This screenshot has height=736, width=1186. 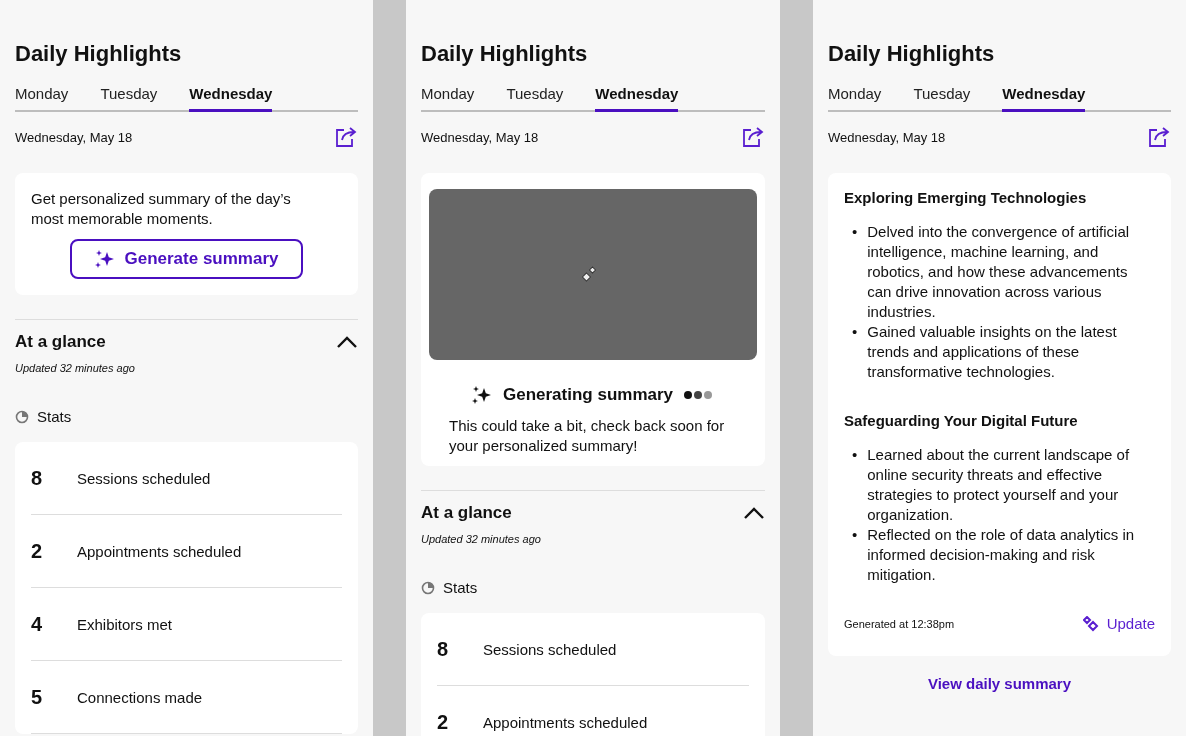 I want to click on stat-label: Exhibitors met, so click(x=125, y=624).